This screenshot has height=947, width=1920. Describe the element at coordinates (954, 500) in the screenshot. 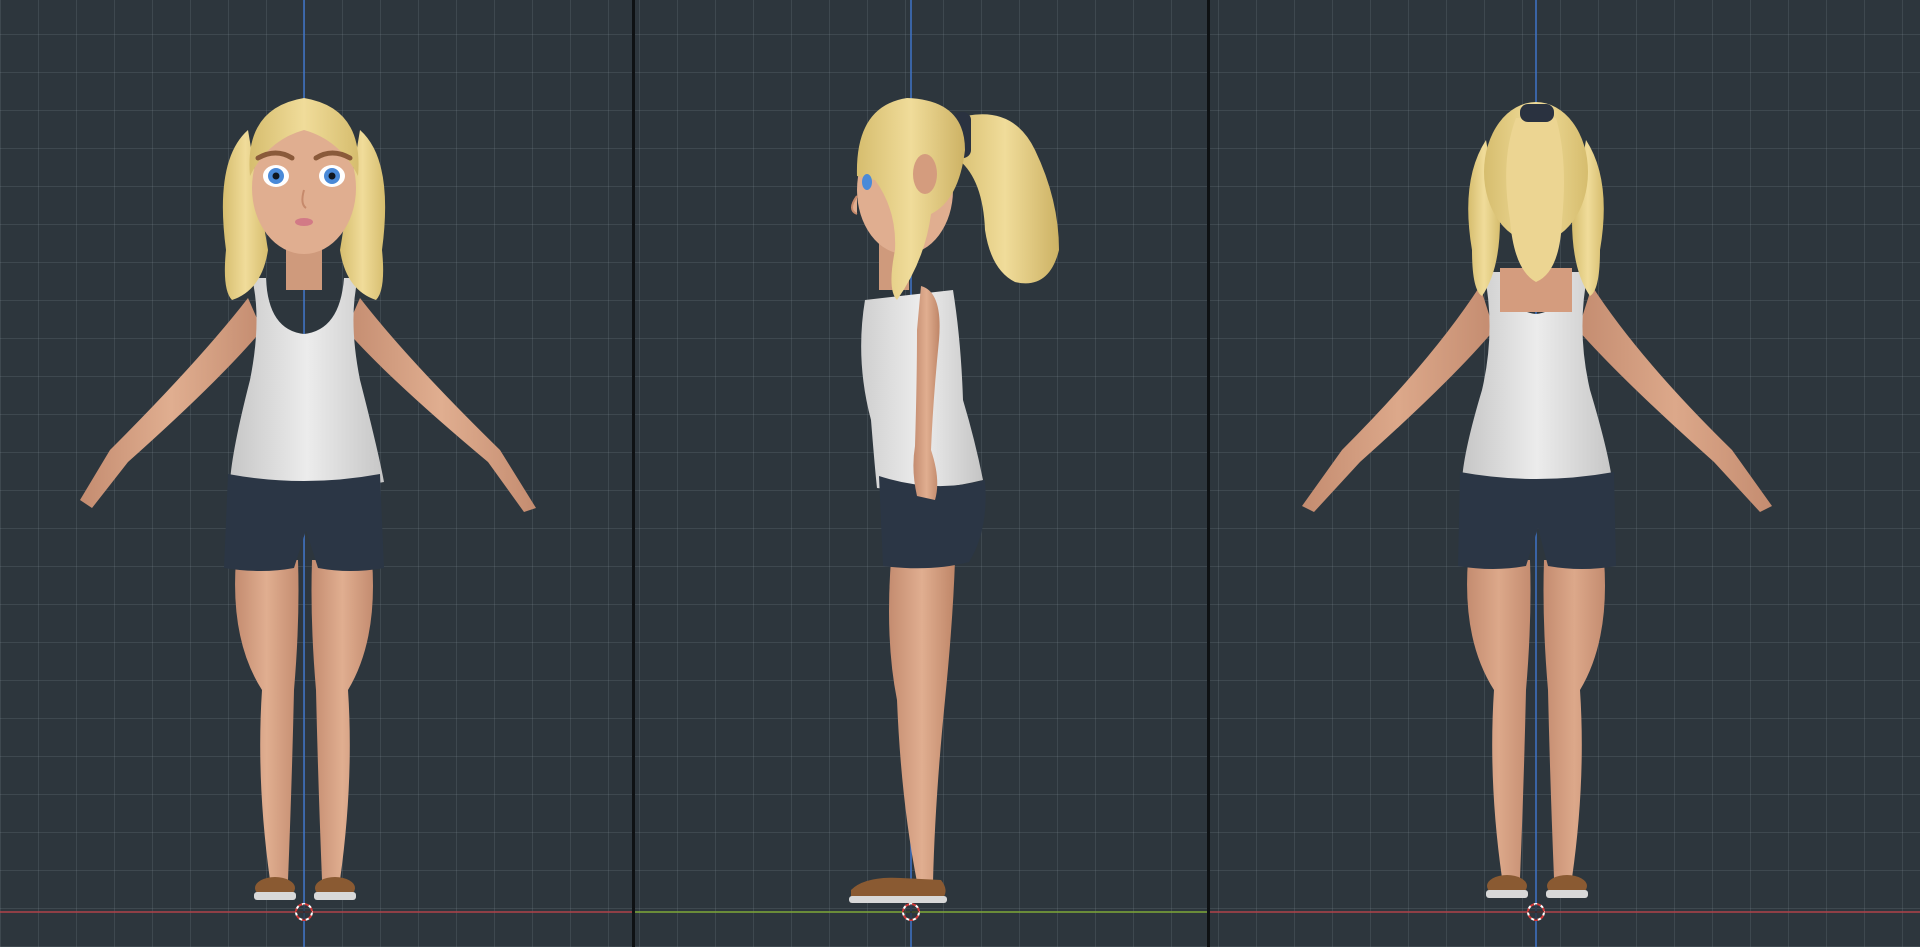

I see `character-side` at that location.